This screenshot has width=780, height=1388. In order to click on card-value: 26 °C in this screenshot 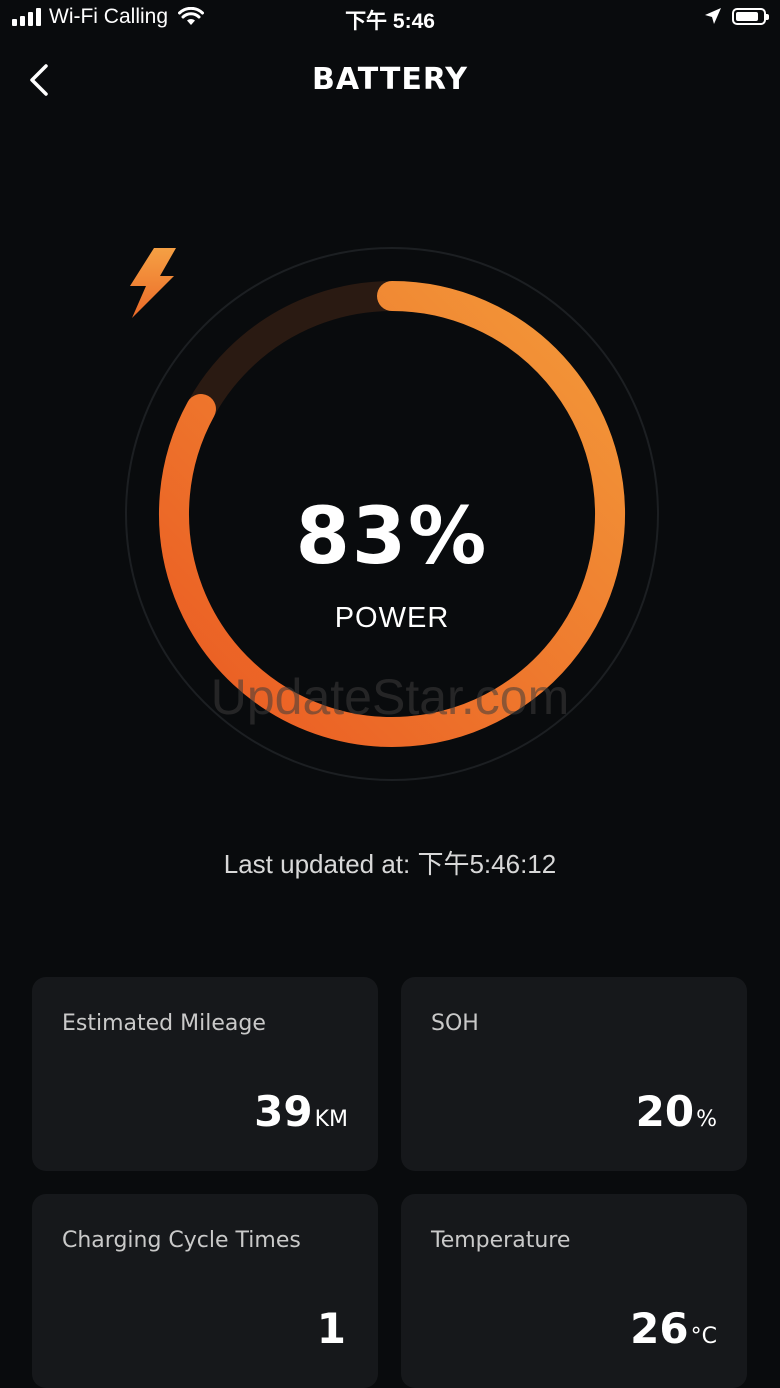, I will do `click(673, 1328)`.